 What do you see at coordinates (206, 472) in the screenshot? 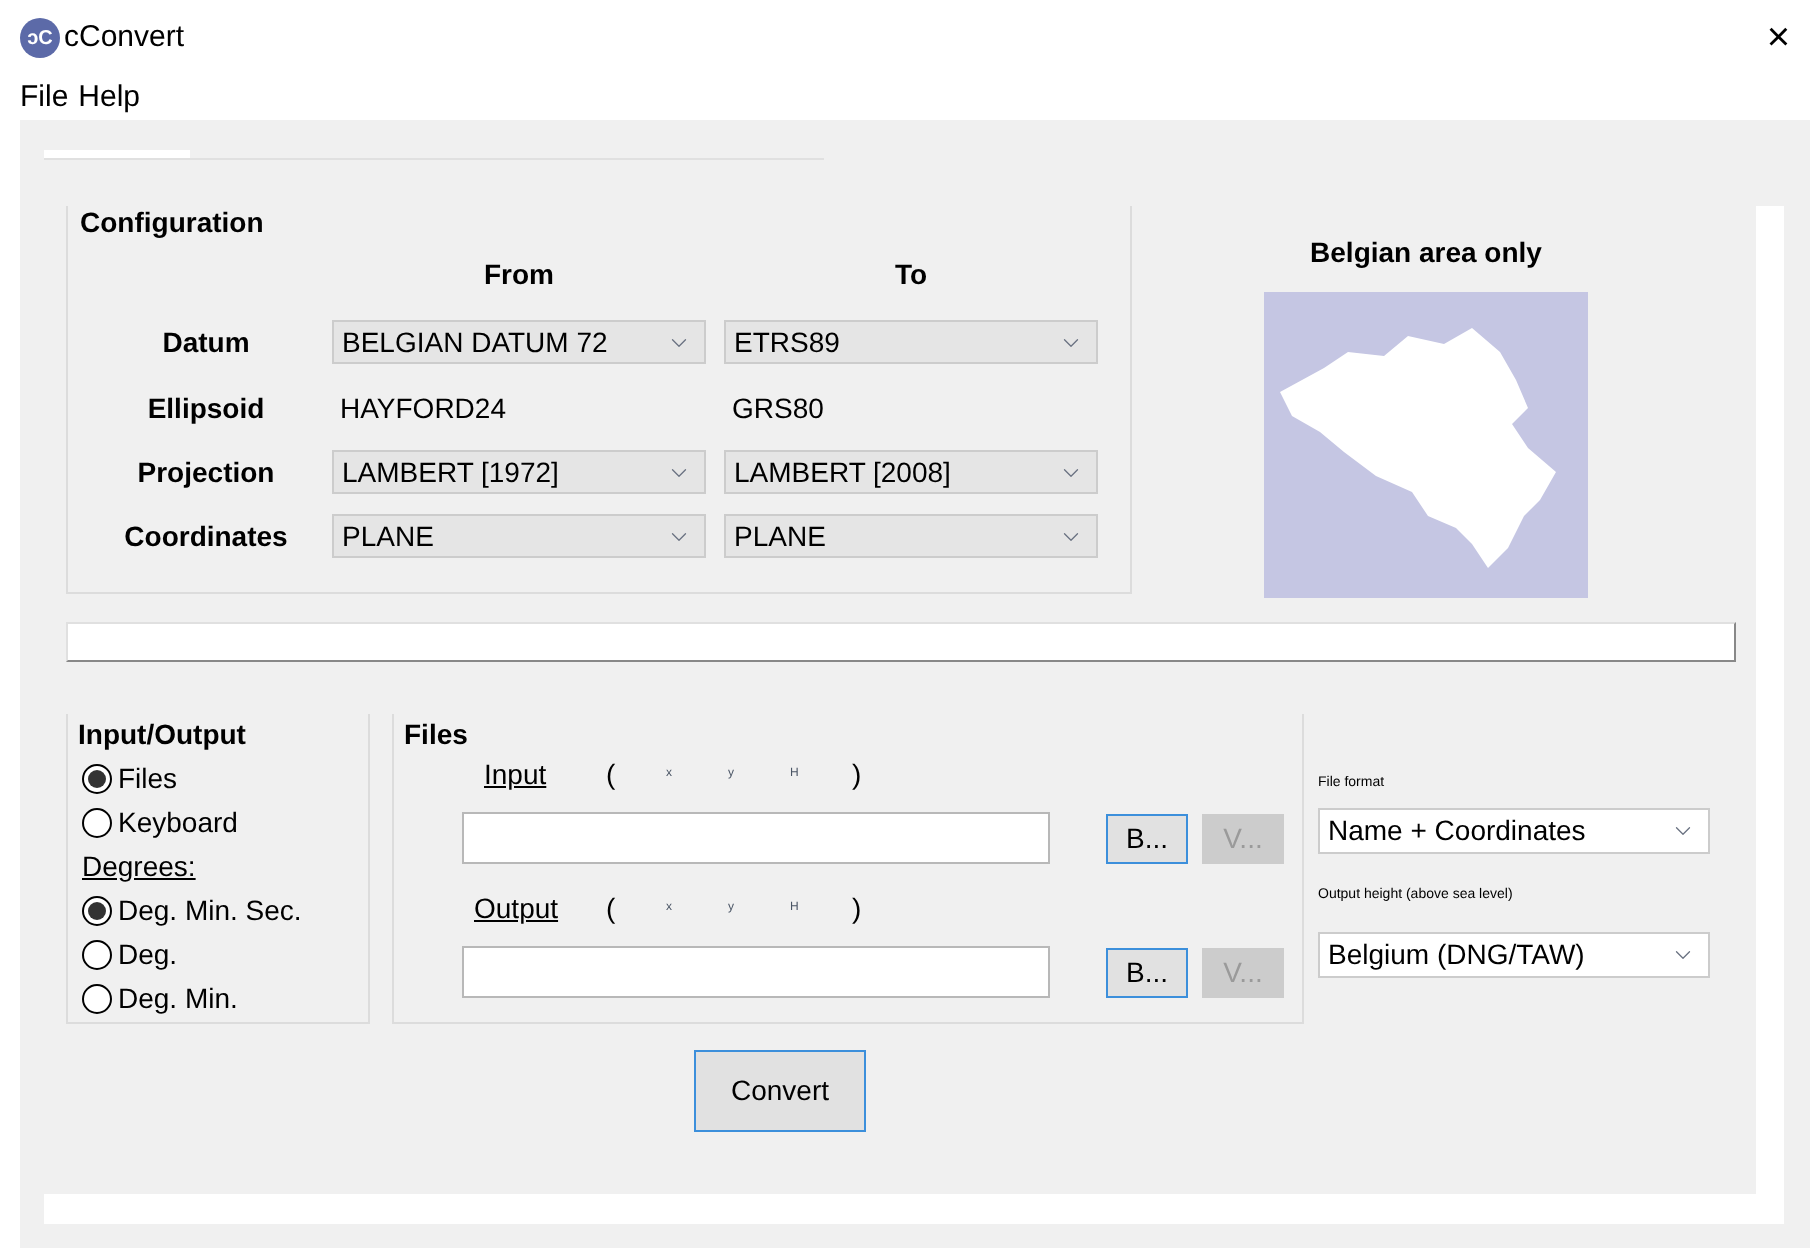
I see `row-label: Projection` at bounding box center [206, 472].